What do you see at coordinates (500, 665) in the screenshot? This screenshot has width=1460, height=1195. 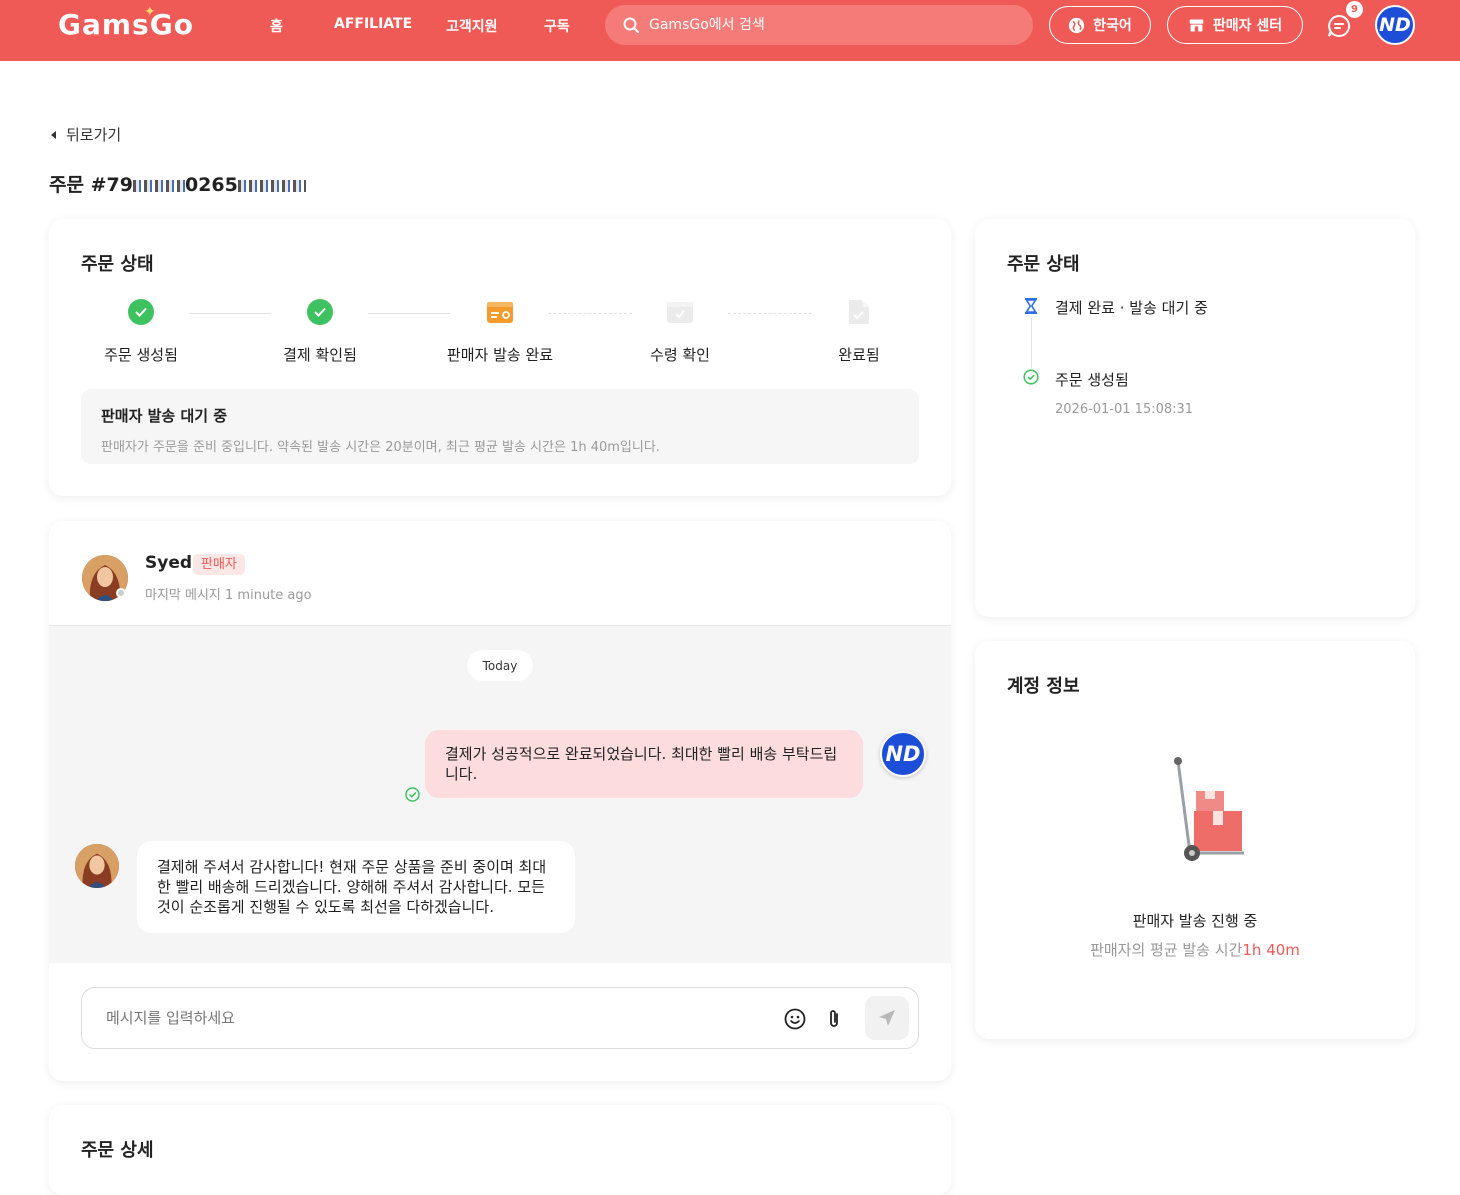 I see `date-divider: Today` at bounding box center [500, 665].